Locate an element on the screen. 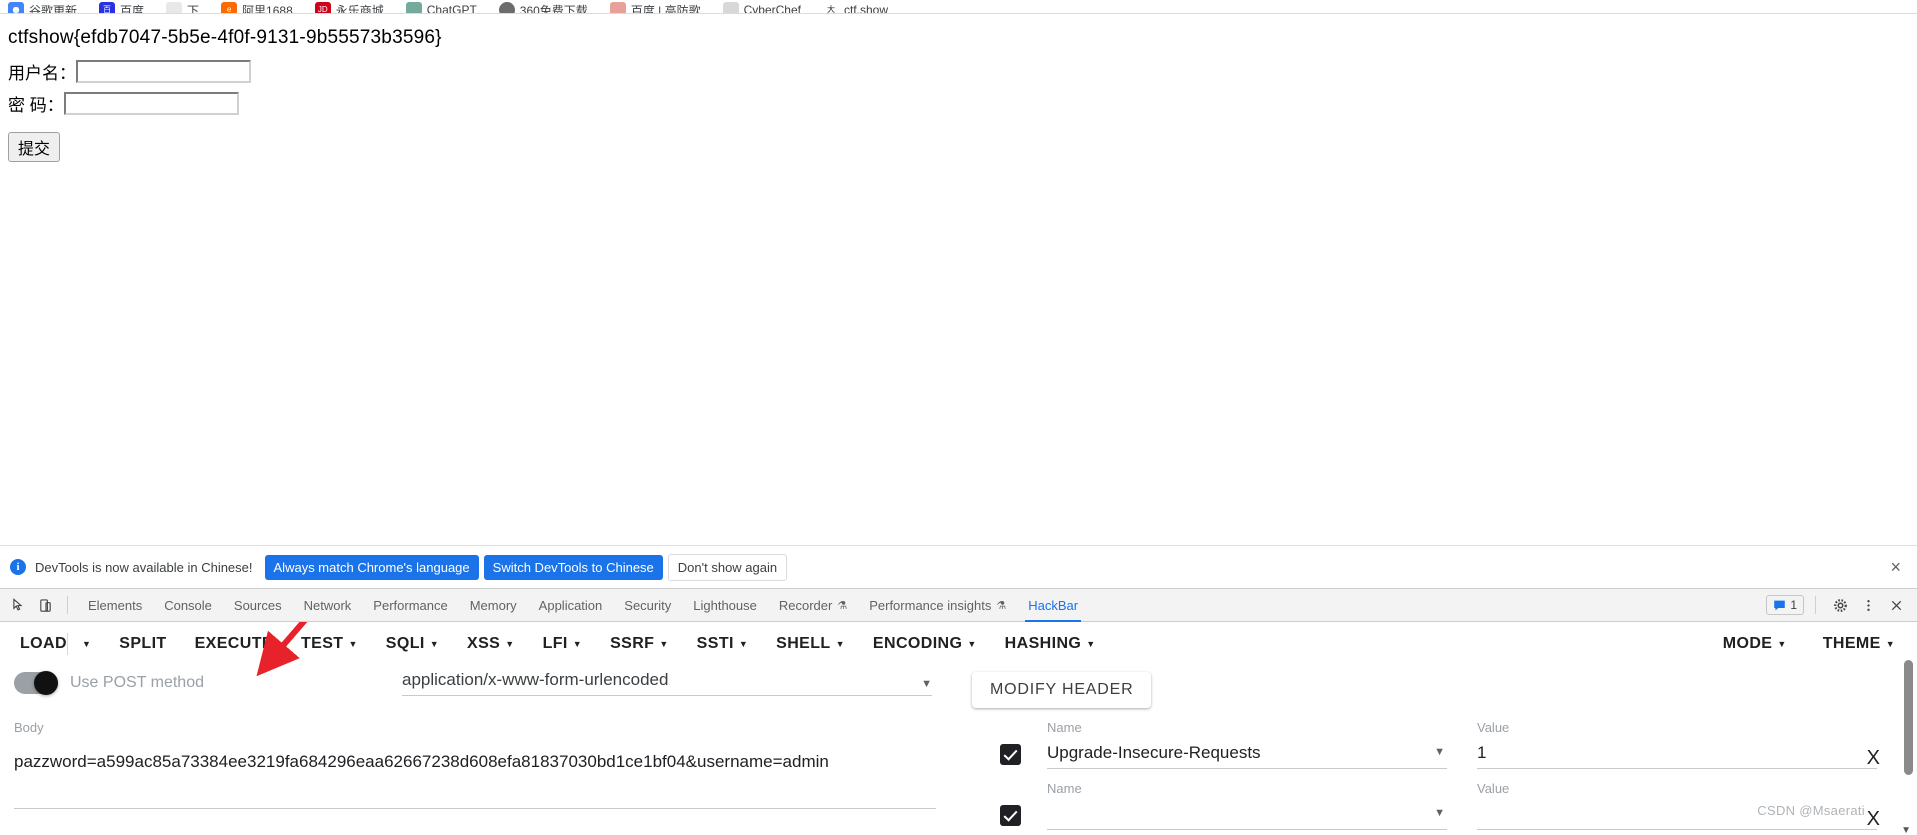 This screenshot has width=1917, height=835. tab-memory: Memory is located at coordinates (493, 605).